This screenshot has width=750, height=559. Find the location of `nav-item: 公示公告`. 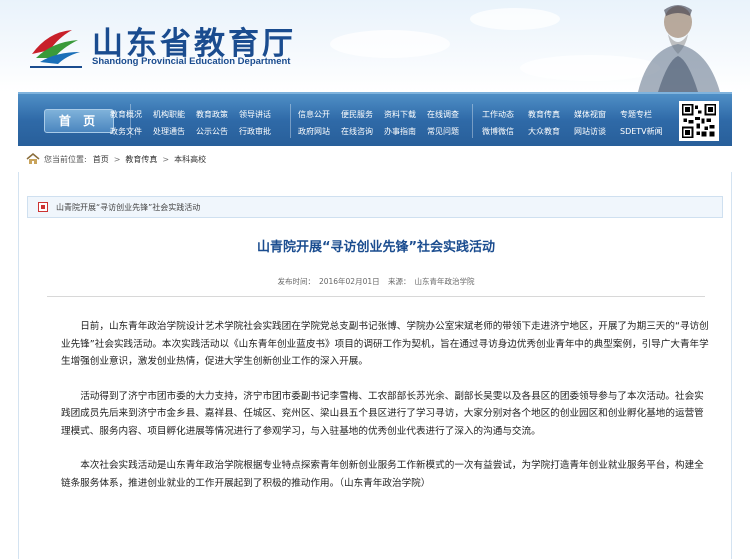

nav-item: 公示公告 is located at coordinates (217, 131).